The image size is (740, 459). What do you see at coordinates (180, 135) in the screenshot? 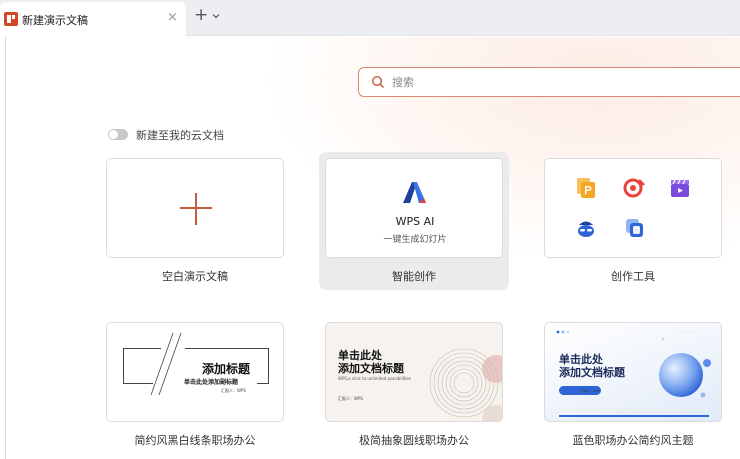
I see `cloud-save-label: 新建至我的云文档` at bounding box center [180, 135].